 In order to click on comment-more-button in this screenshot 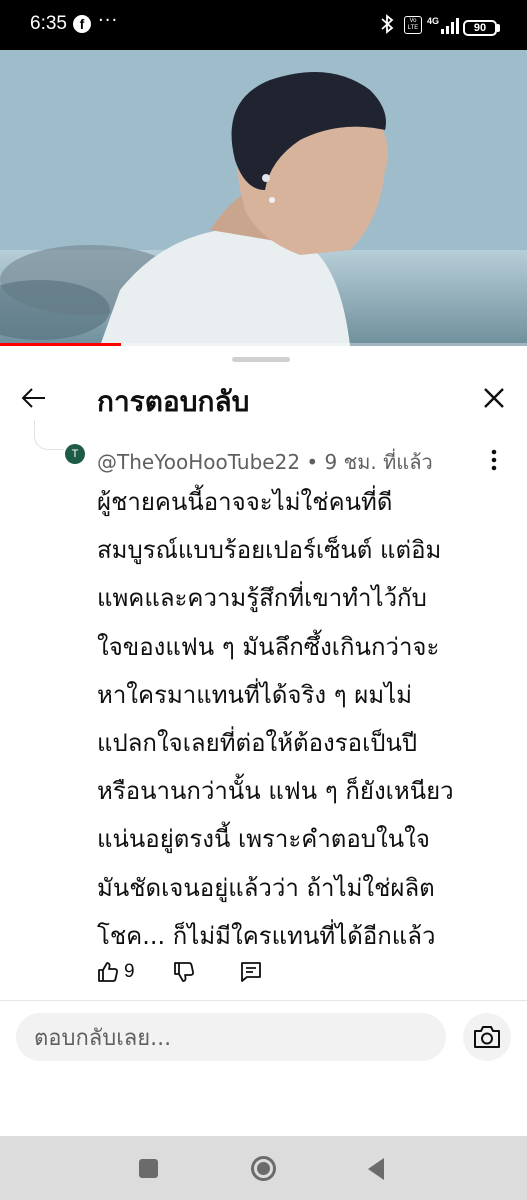, I will do `click(494, 460)`.